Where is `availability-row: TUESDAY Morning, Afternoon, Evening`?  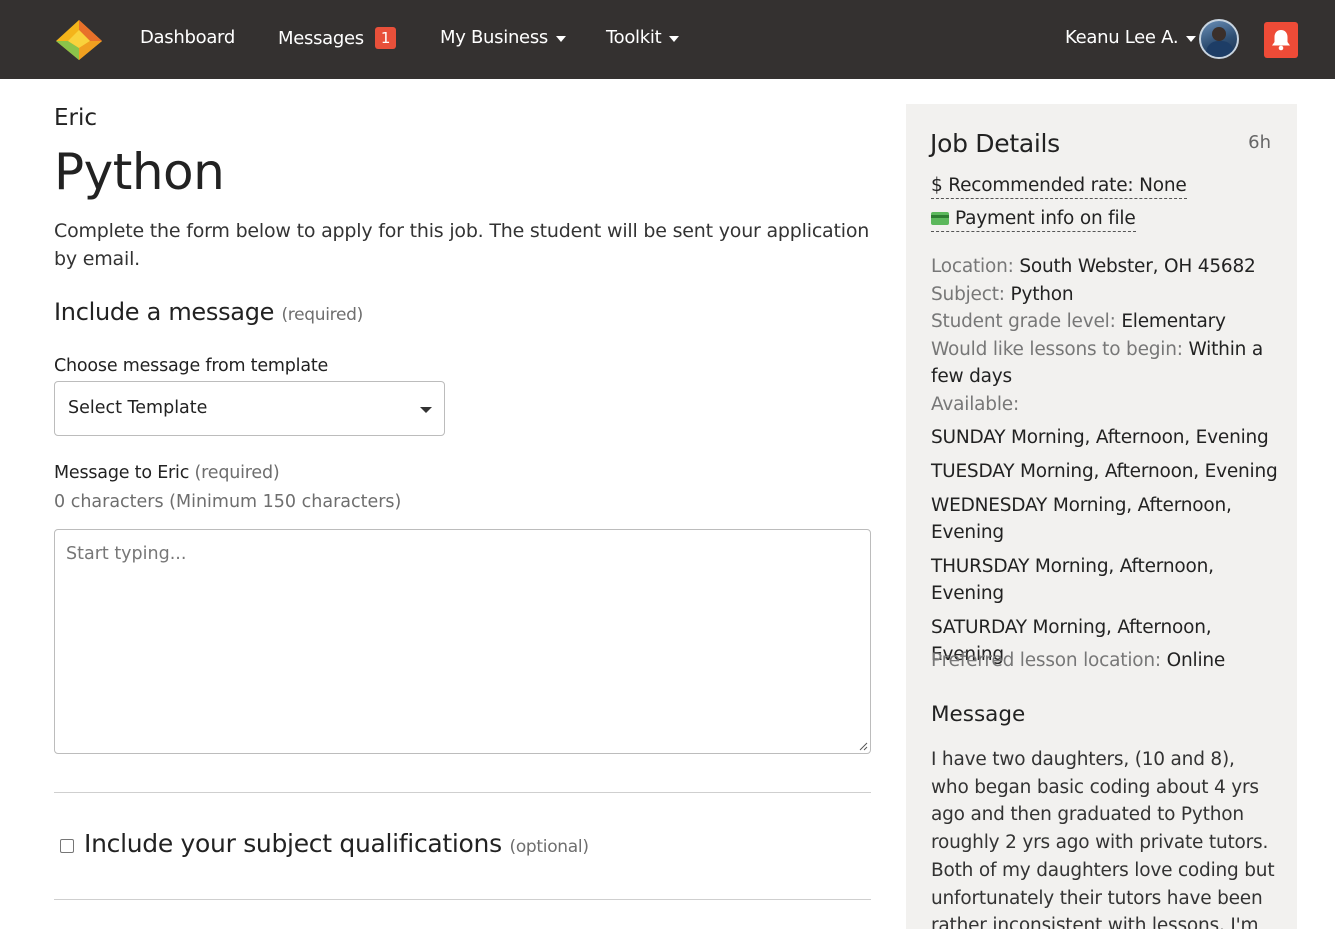
availability-row: TUESDAY Morning, Afternoon, Evening is located at coordinates (1104, 471).